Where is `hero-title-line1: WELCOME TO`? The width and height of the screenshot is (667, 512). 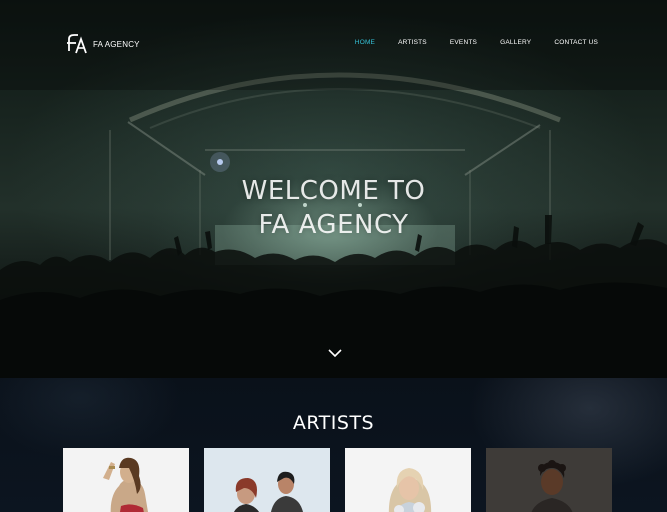
hero-title-line1: WELCOME TO is located at coordinates (333, 191).